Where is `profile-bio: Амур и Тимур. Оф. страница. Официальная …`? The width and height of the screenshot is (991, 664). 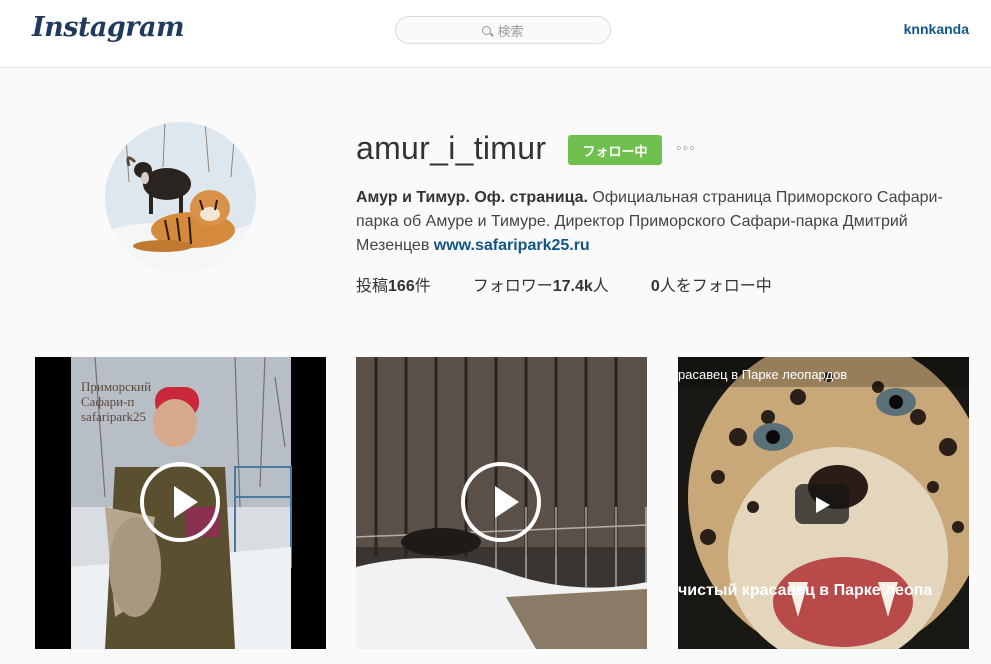 profile-bio: Амур и Тимур. Оф. страница. Официальная … is located at coordinates (661, 222).